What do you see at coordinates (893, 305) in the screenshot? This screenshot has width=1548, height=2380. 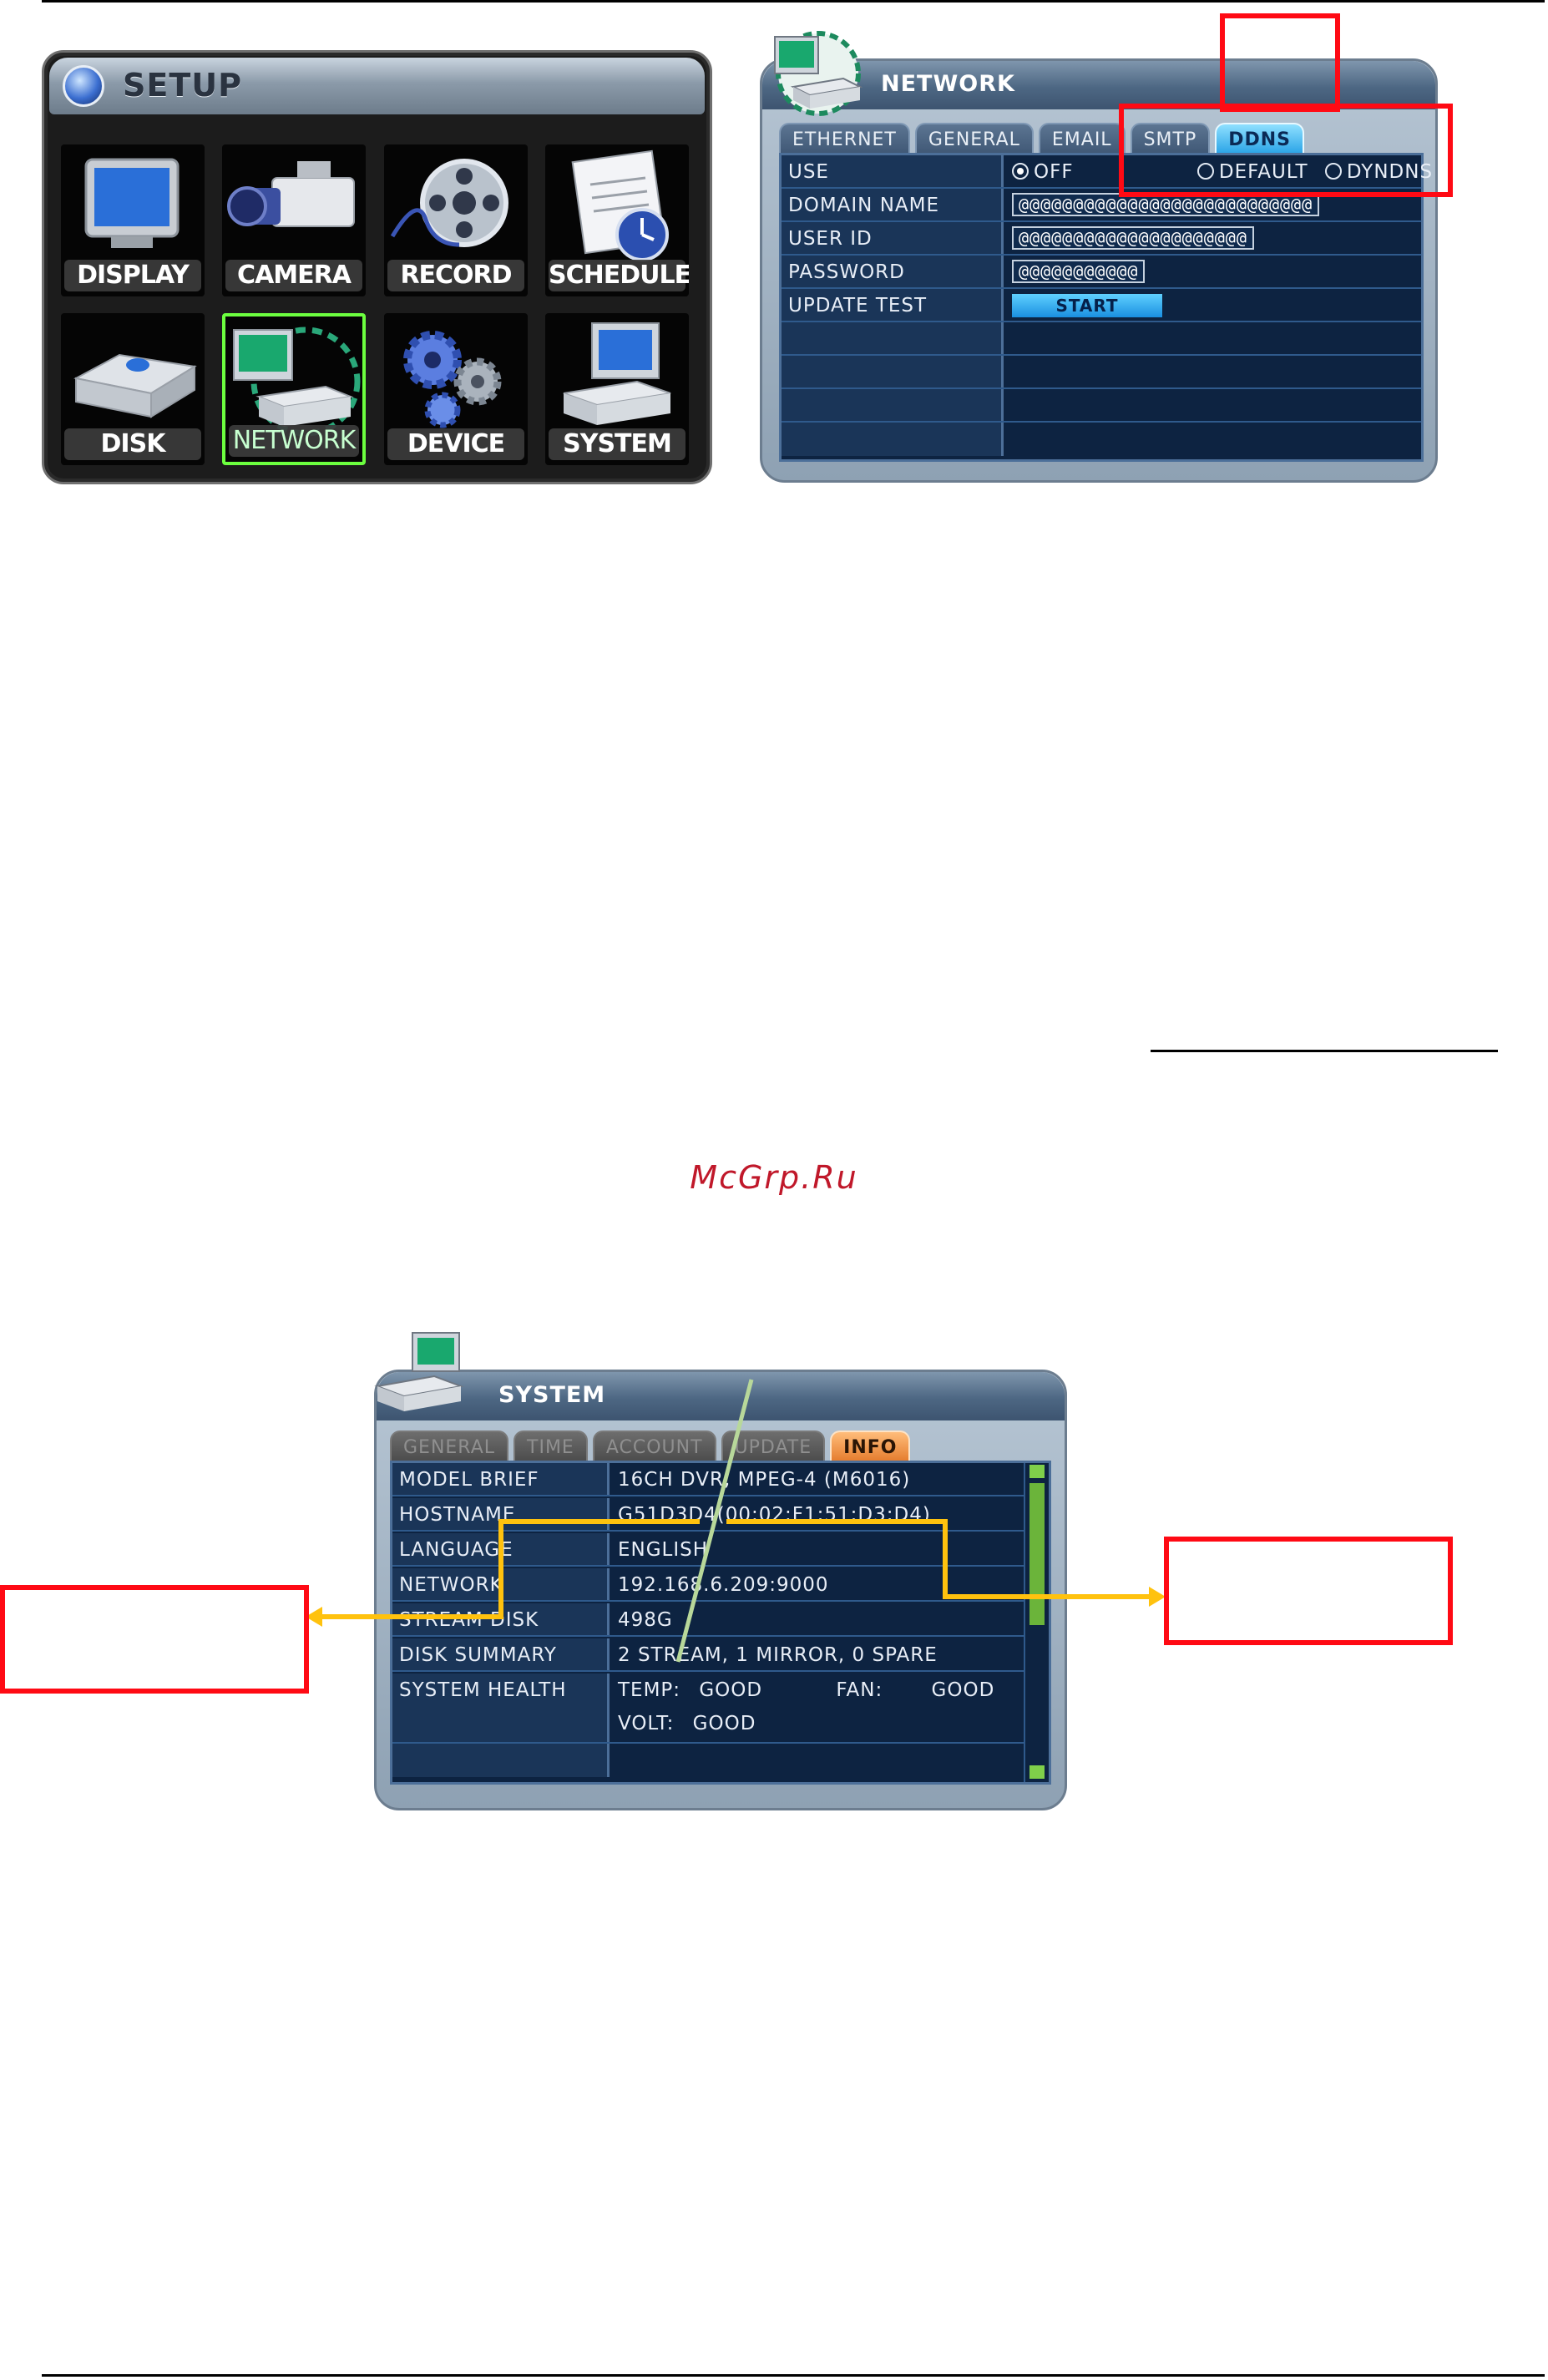 I see `update-test-label: UPDATE TEST` at bounding box center [893, 305].